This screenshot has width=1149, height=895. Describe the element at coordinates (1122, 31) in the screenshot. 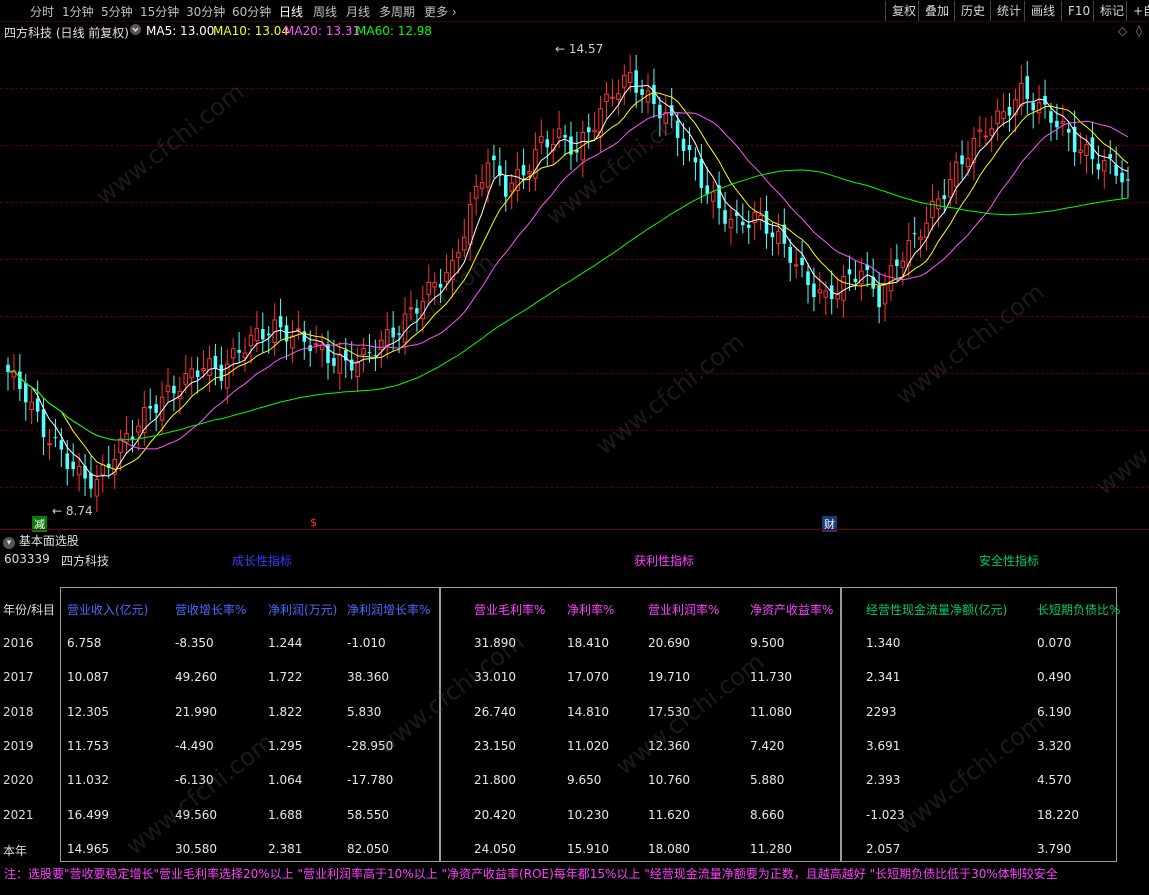

I see `diamond-icon: ◇` at that location.